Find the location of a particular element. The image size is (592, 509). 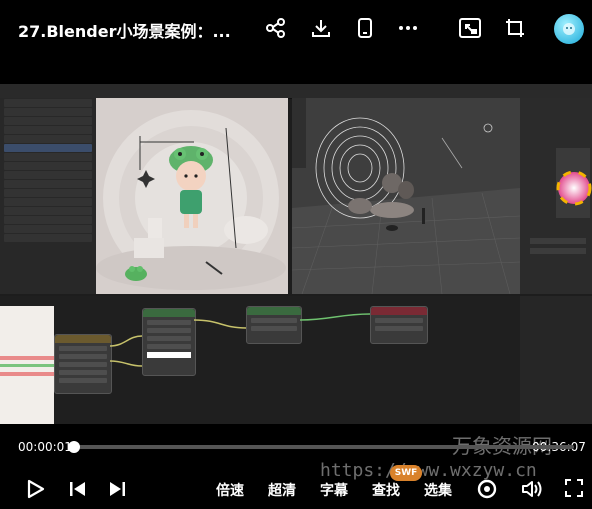

properties-panel is located at coordinates (556, 196).